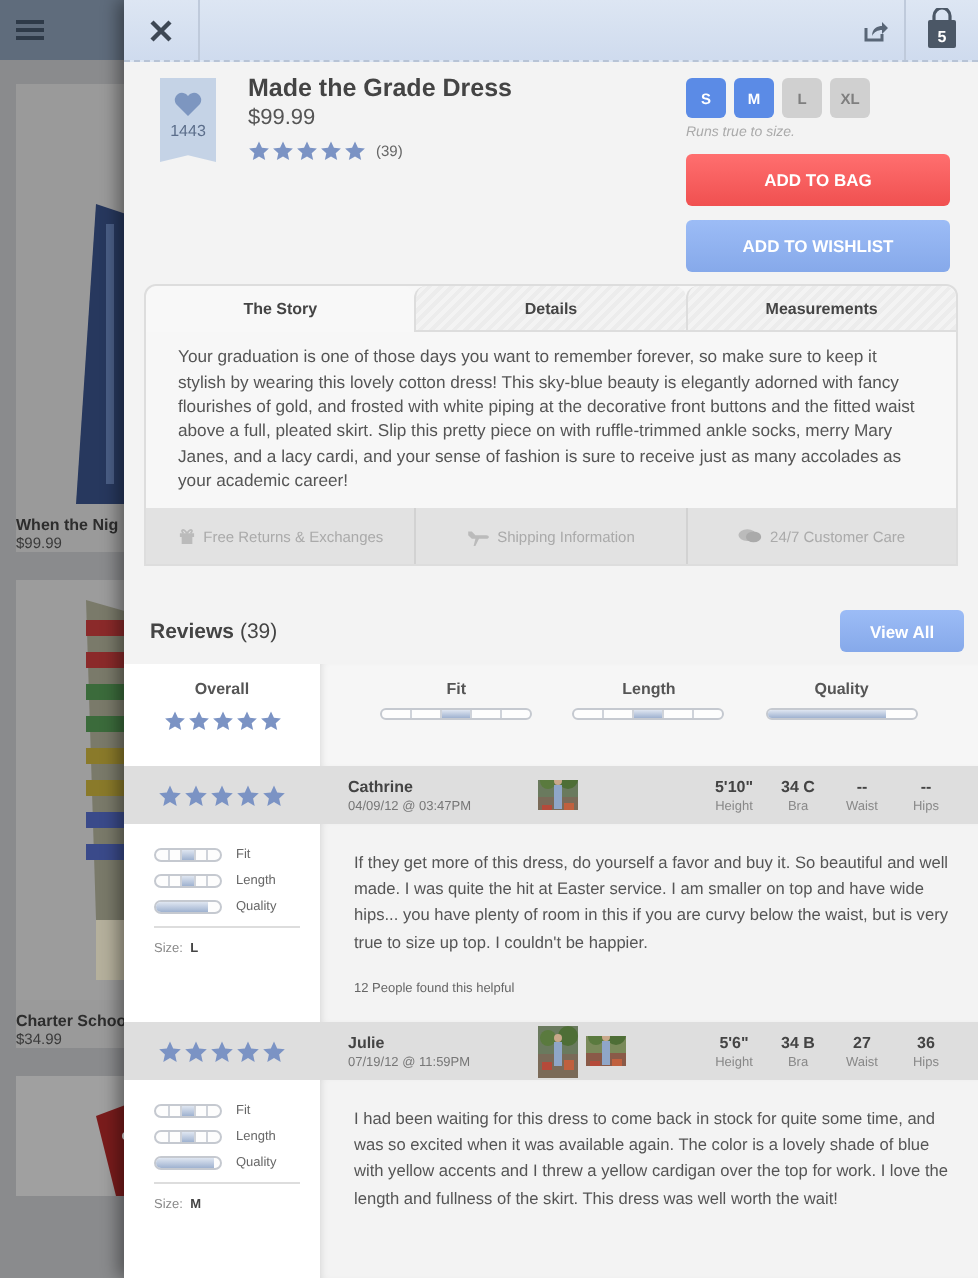 The height and width of the screenshot is (1278, 978). Describe the element at coordinates (841, 689) in the screenshot. I see `metric-label: Quality` at that location.